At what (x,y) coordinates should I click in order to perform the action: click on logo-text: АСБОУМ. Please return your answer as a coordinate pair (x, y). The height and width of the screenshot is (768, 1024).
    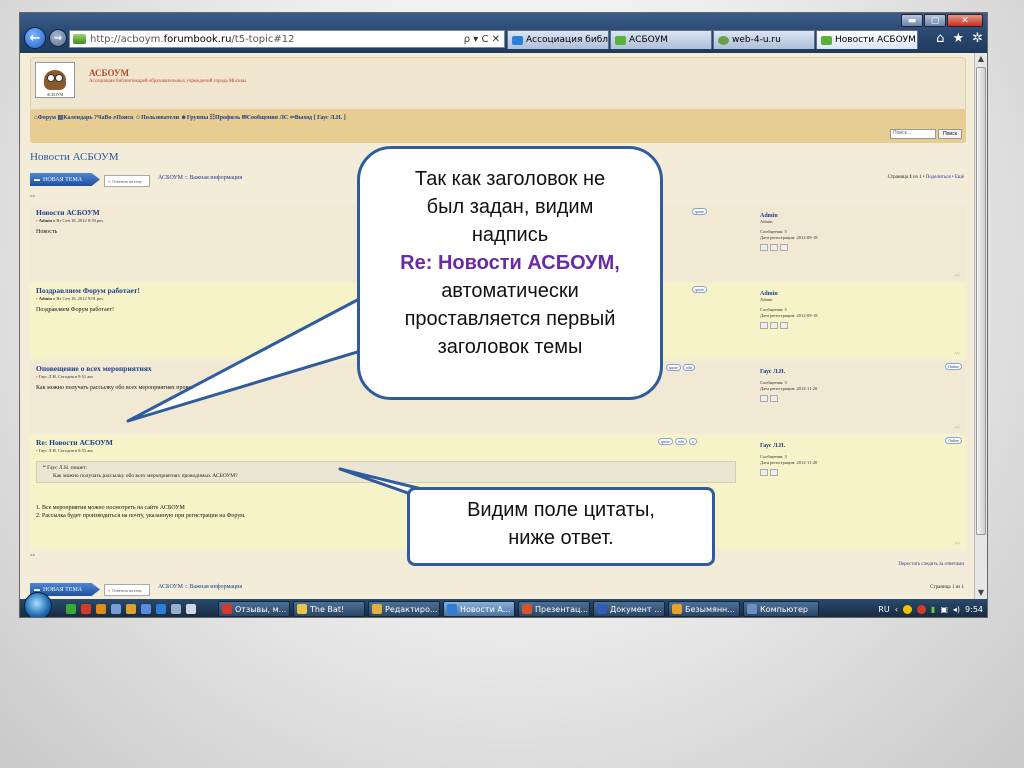
    Looking at the image, I should click on (55, 94).